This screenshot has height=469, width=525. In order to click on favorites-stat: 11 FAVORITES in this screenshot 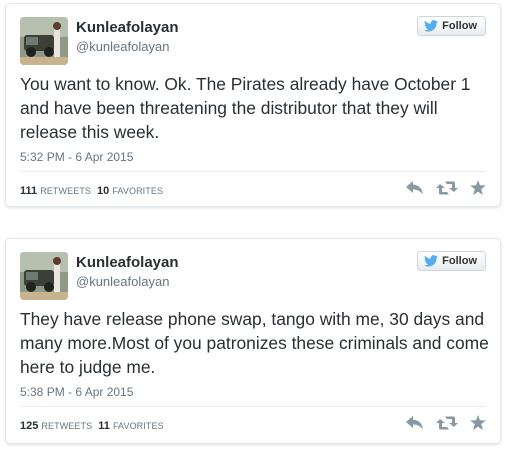, I will do `click(130, 426)`.